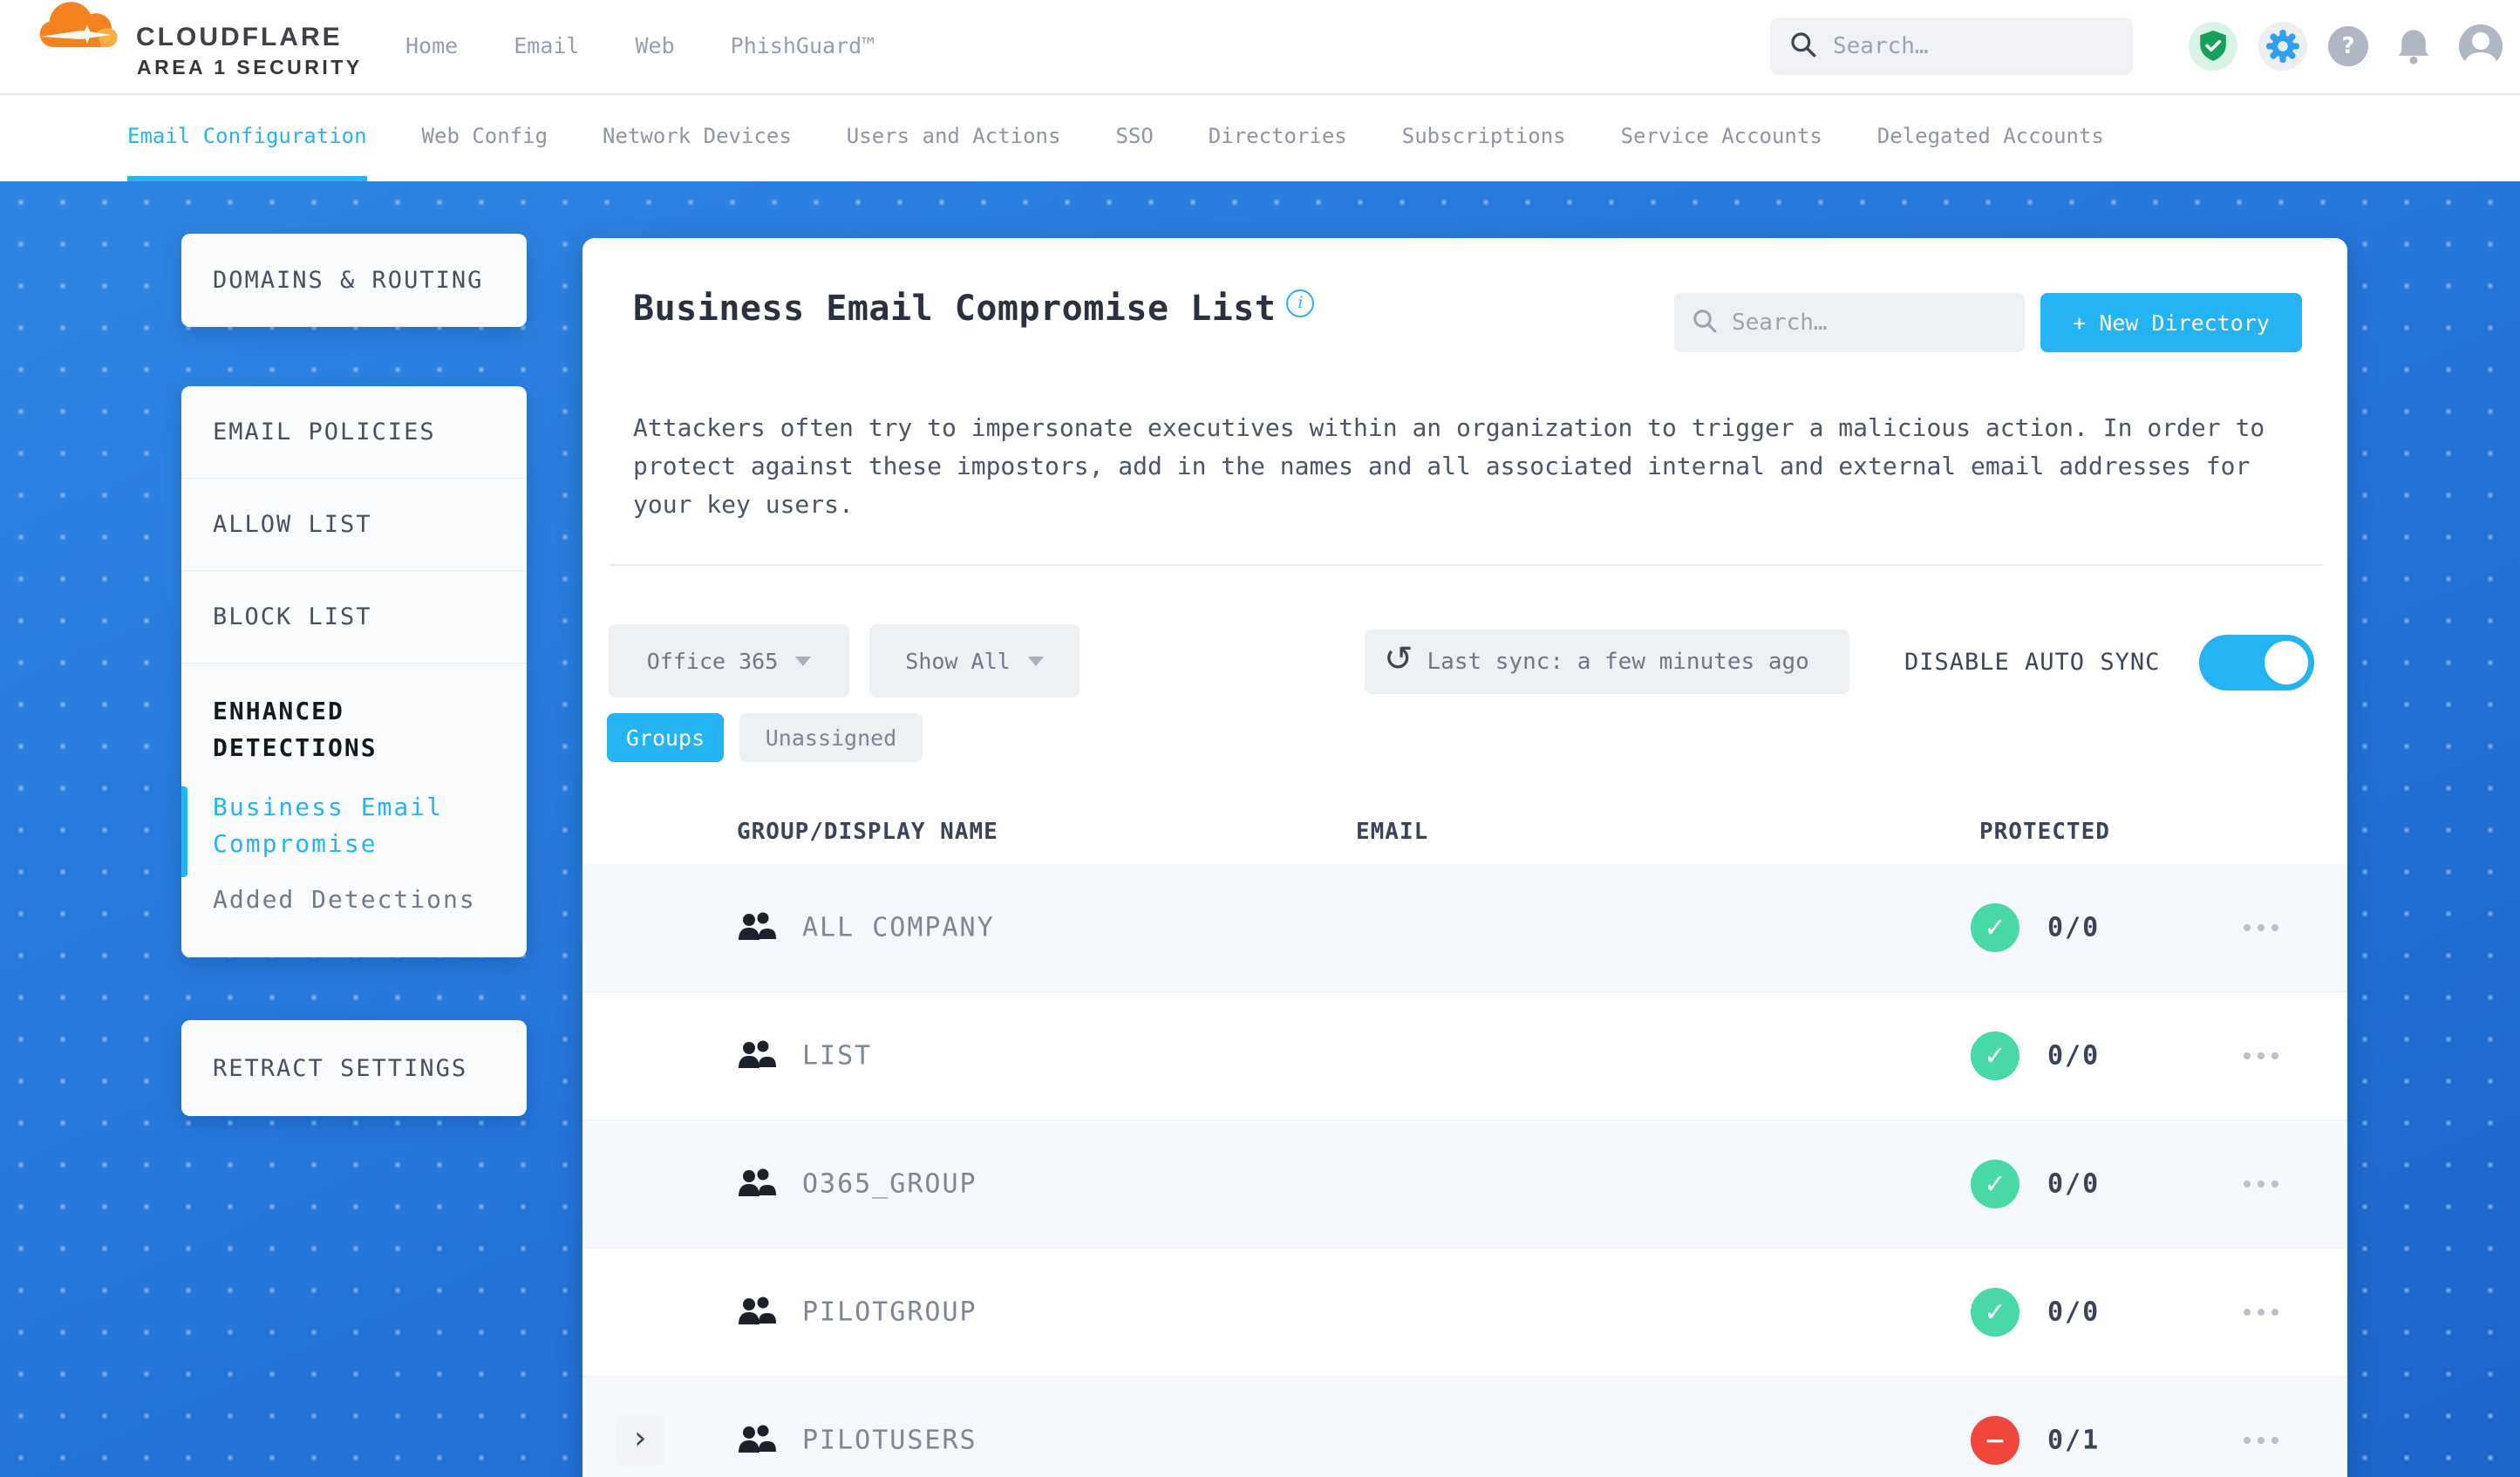  I want to click on sidebar-card-retract-settings: RETRACT SETTINGS, so click(354, 1068).